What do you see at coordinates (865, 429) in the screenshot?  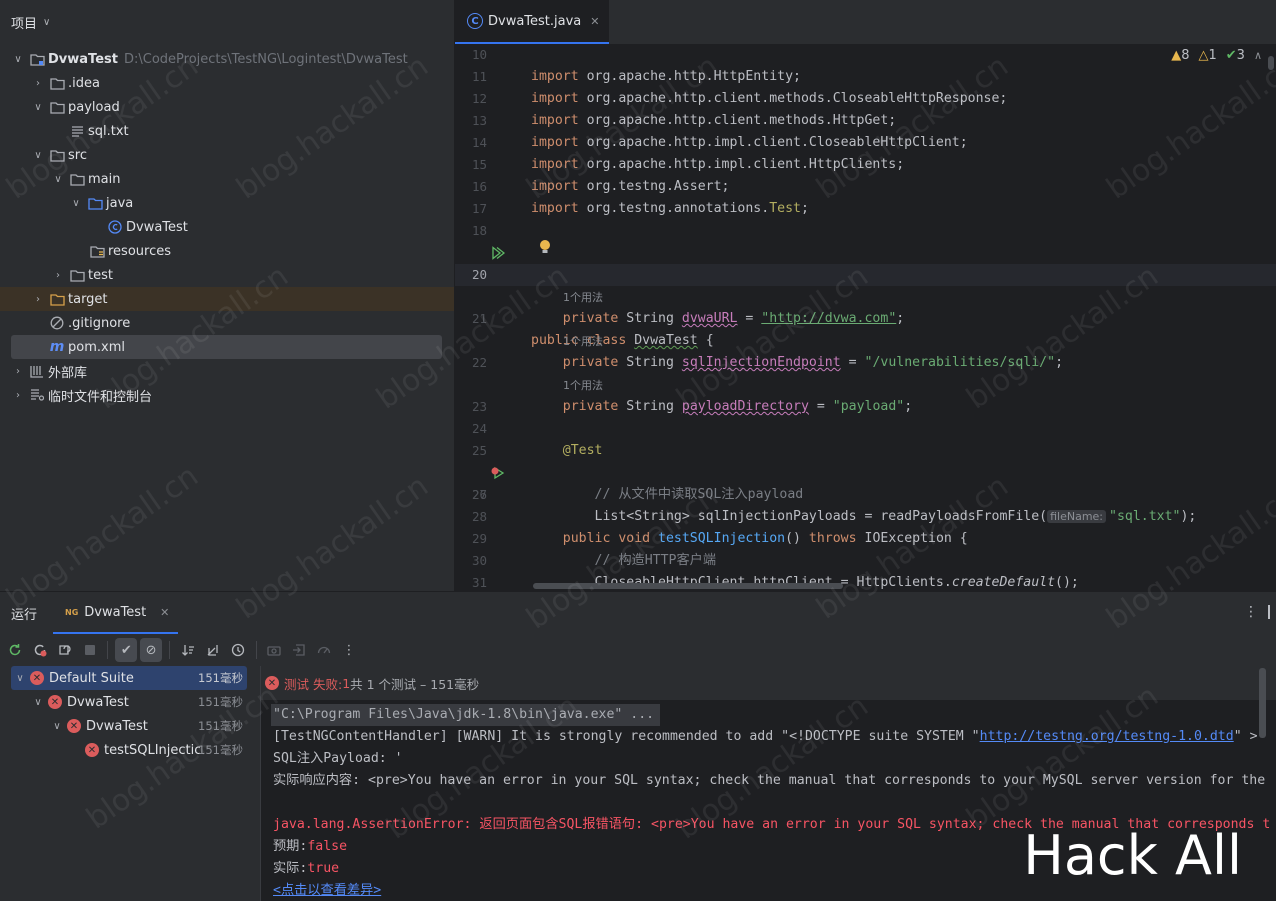 I see `code-line: 24` at bounding box center [865, 429].